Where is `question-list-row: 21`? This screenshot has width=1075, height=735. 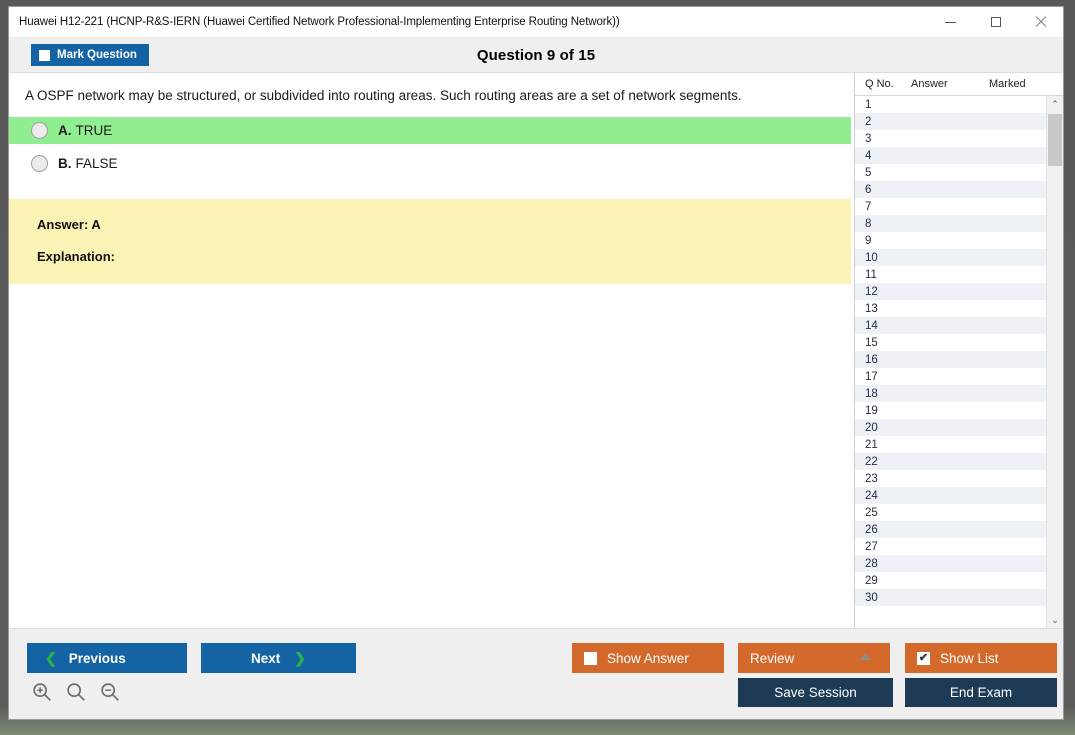 question-list-row: 21 is located at coordinates (950, 444).